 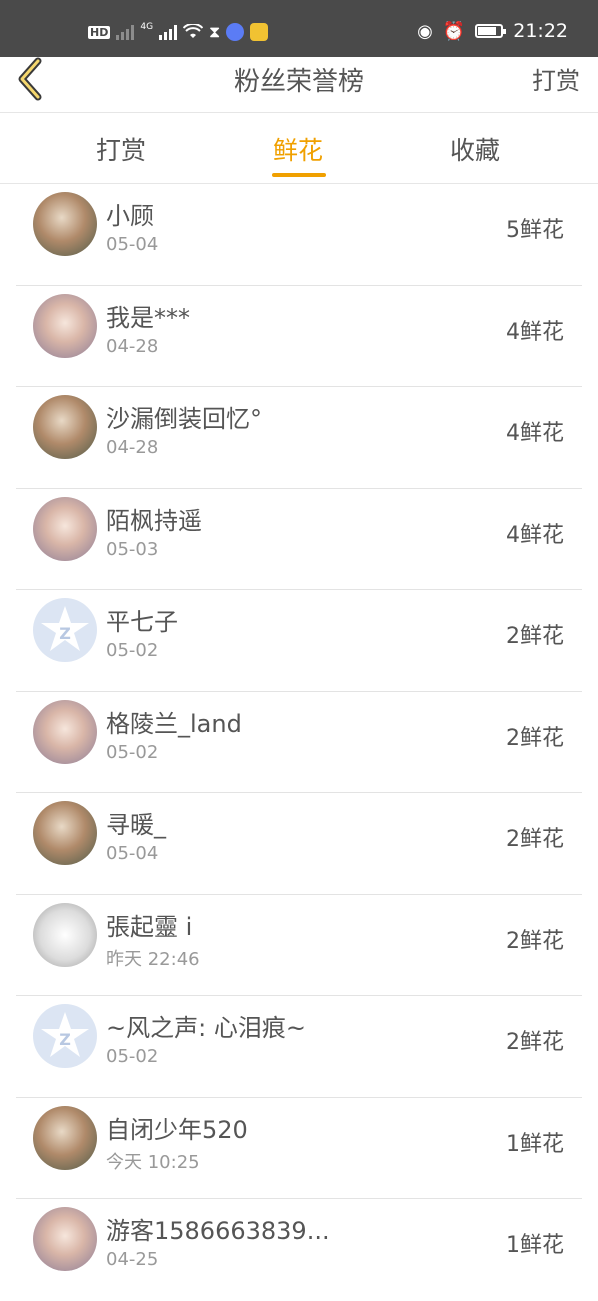 I want to click on fan-name: 我是***, so click(x=148, y=317).